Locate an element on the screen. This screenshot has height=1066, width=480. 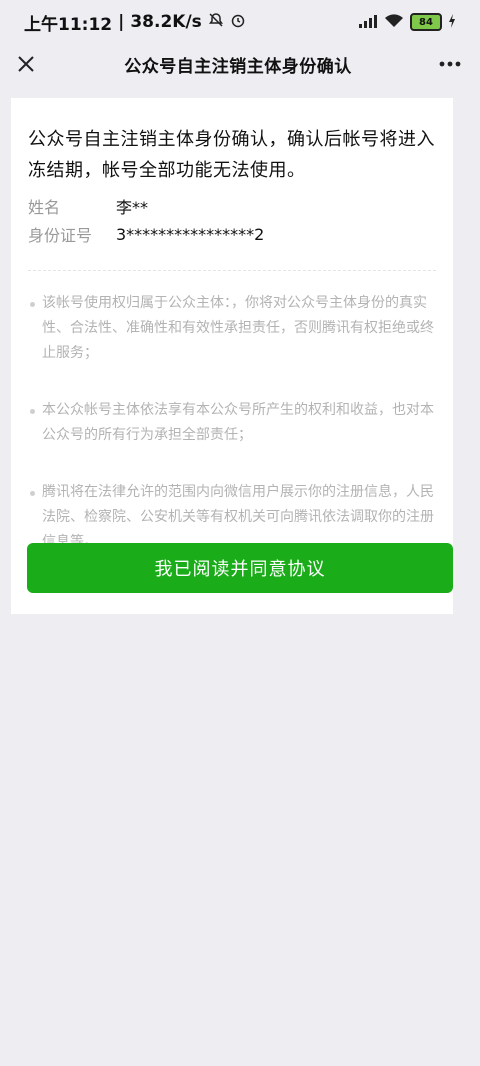
intro-text: 公众号自主注销主体身份确认，确认后帐号将进入冻结期，帐号全部功能无法使用。 is located at coordinates (231, 155).